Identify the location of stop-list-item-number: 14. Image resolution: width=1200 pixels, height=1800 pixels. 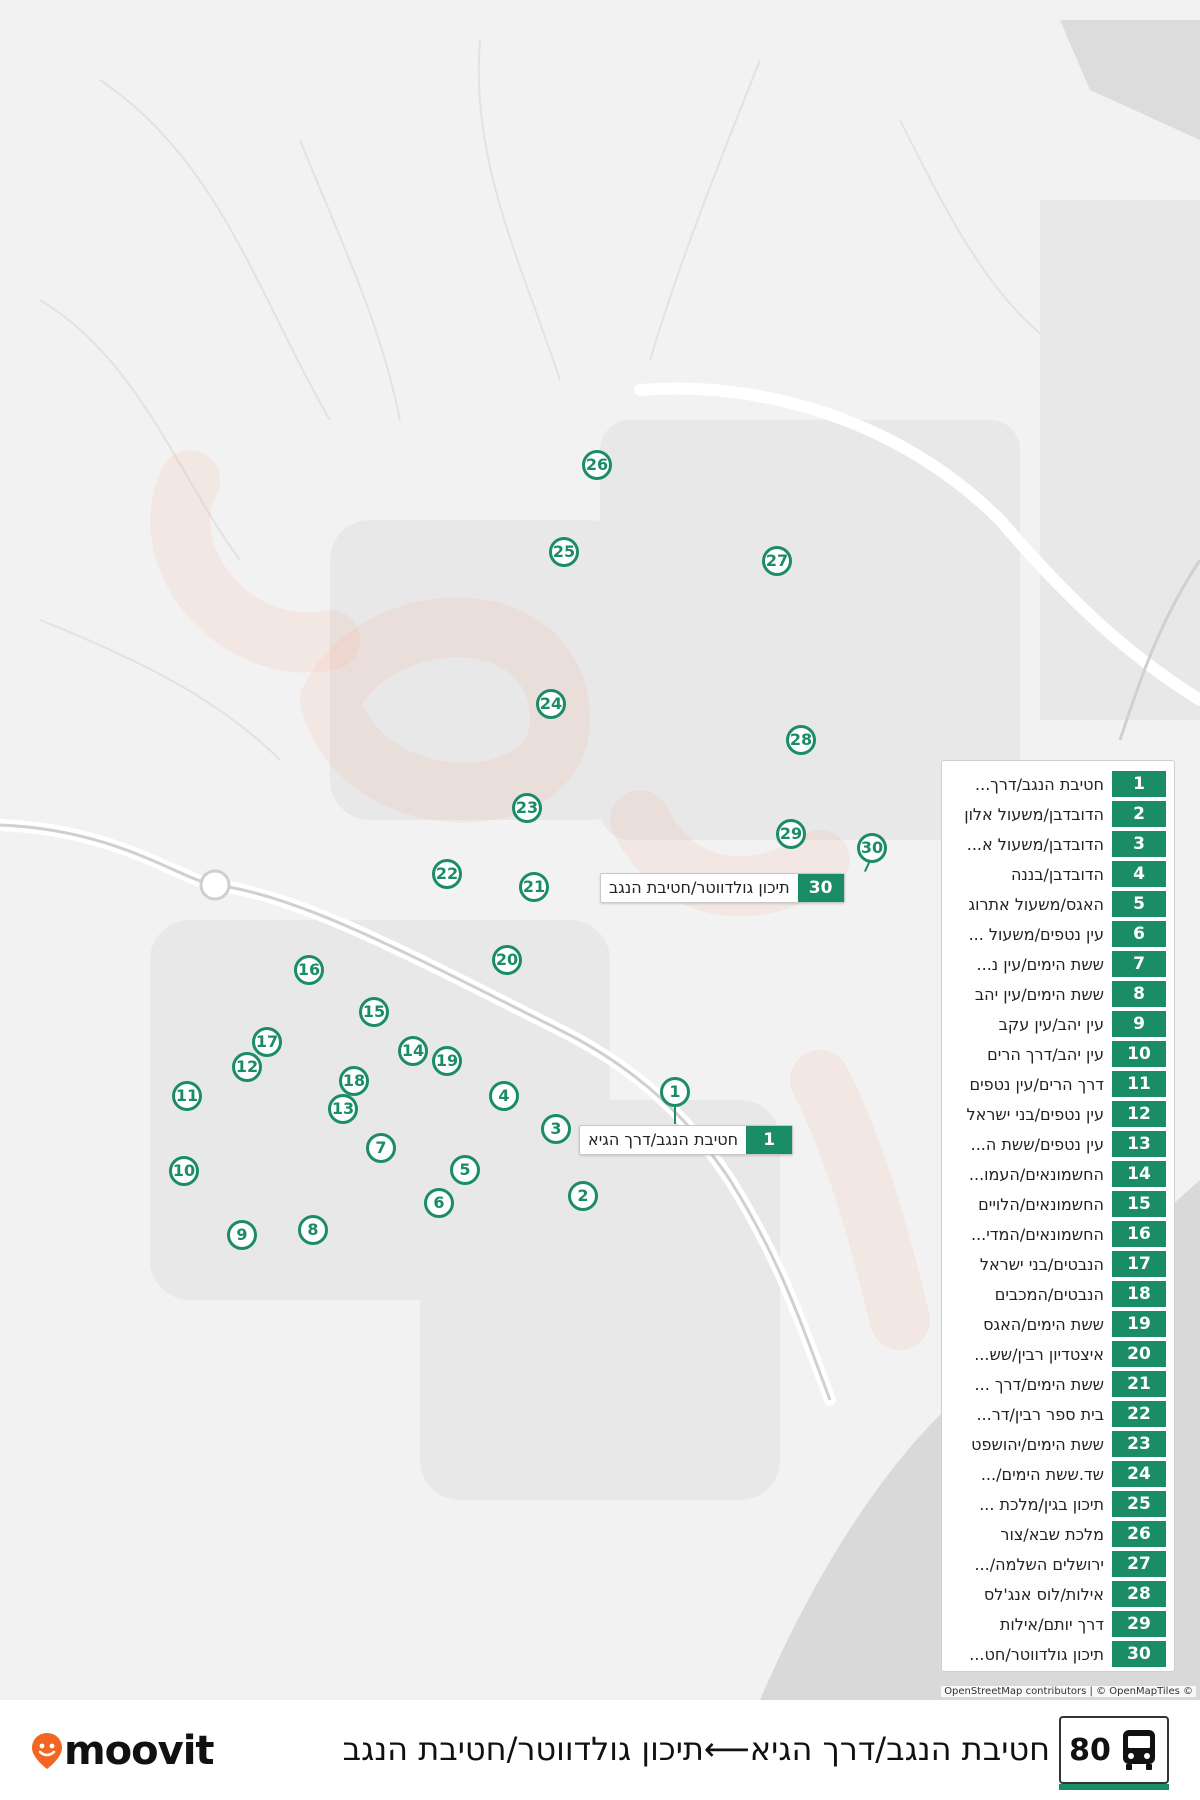
(1139, 1174).